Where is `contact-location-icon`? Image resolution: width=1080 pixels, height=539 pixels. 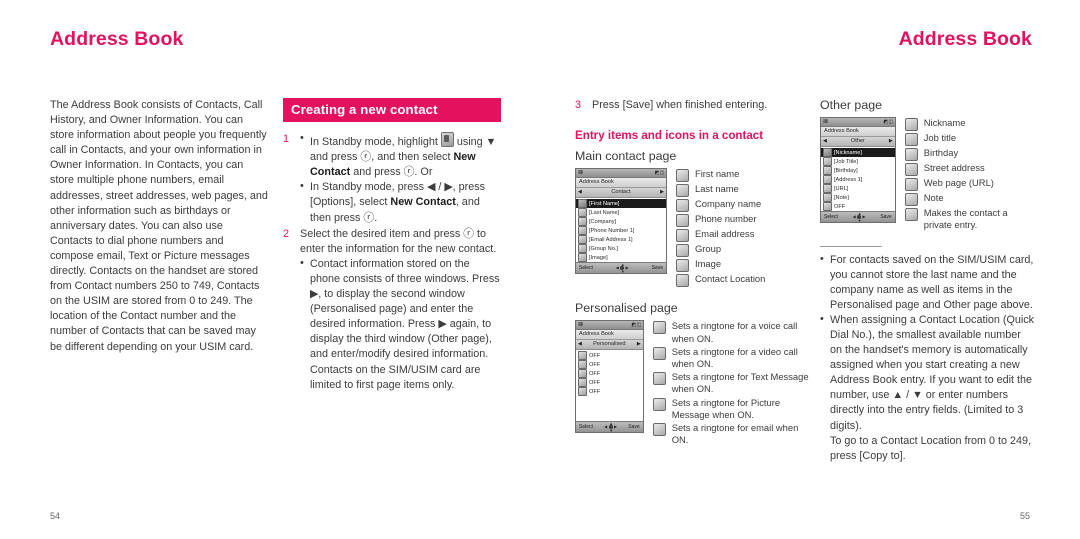
contact-location-icon is located at coordinates (682, 281).